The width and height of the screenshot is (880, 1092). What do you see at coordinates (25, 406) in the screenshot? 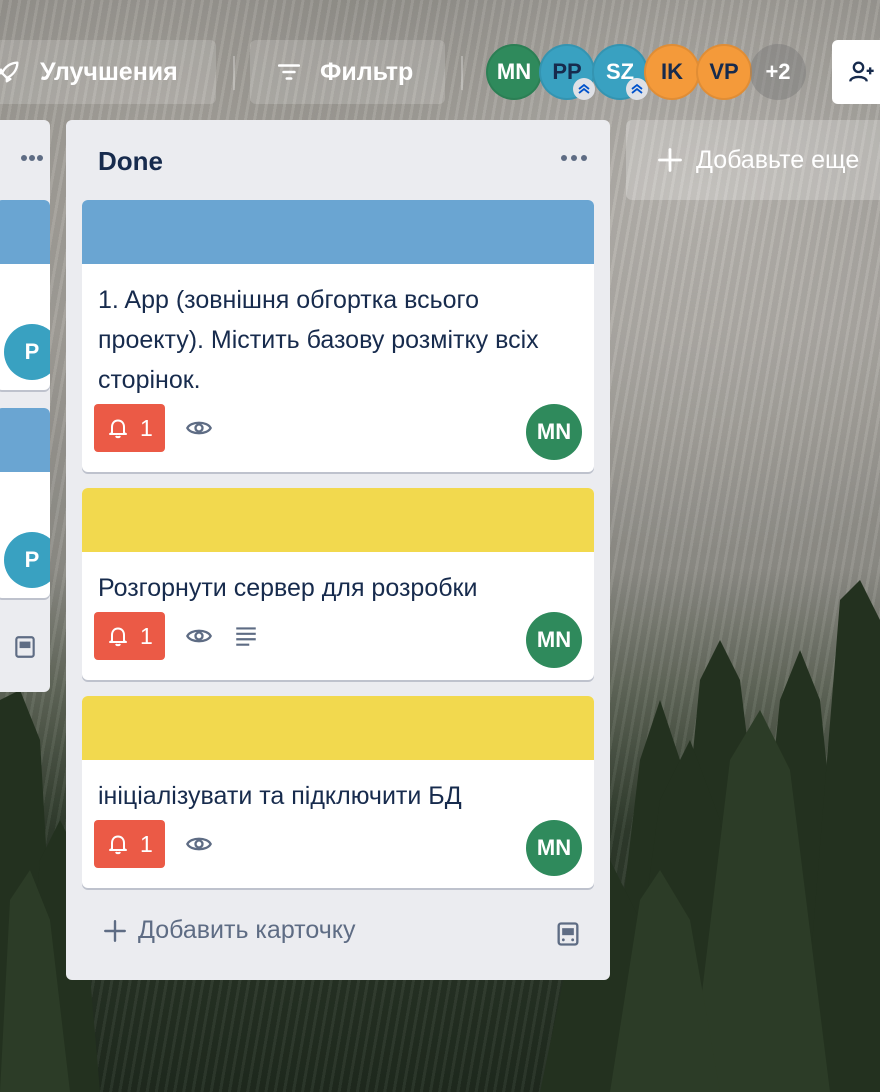
I see `previous-list: P P` at bounding box center [25, 406].